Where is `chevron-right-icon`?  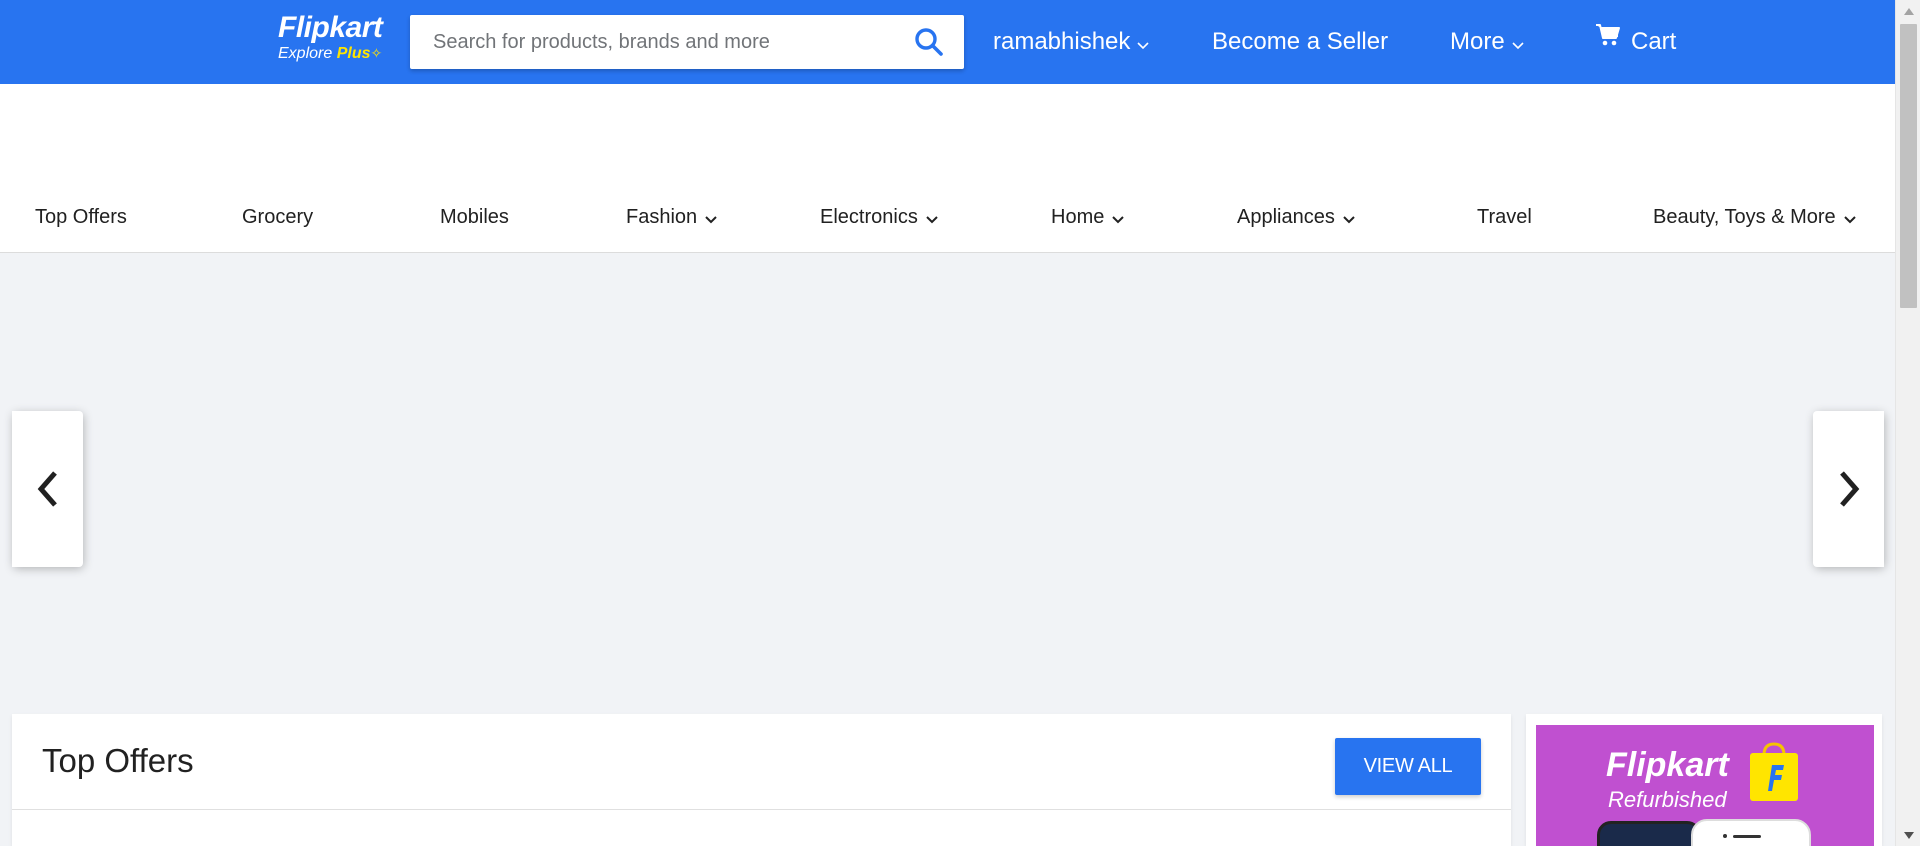 chevron-right-icon is located at coordinates (1849, 489).